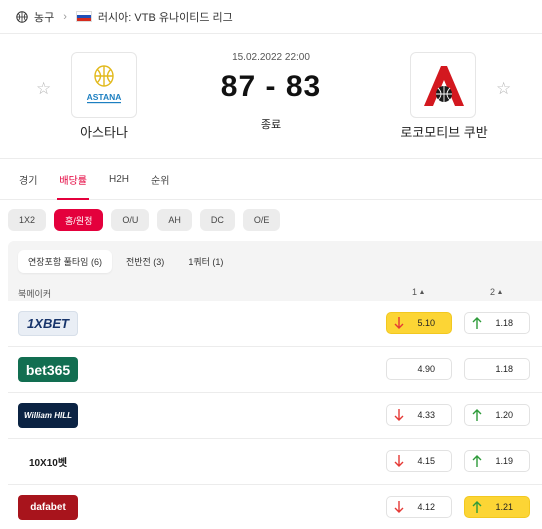  I want to click on breadcrumb: 농구 › 러시아: VTB 유나이티드 리그, so click(271, 17).